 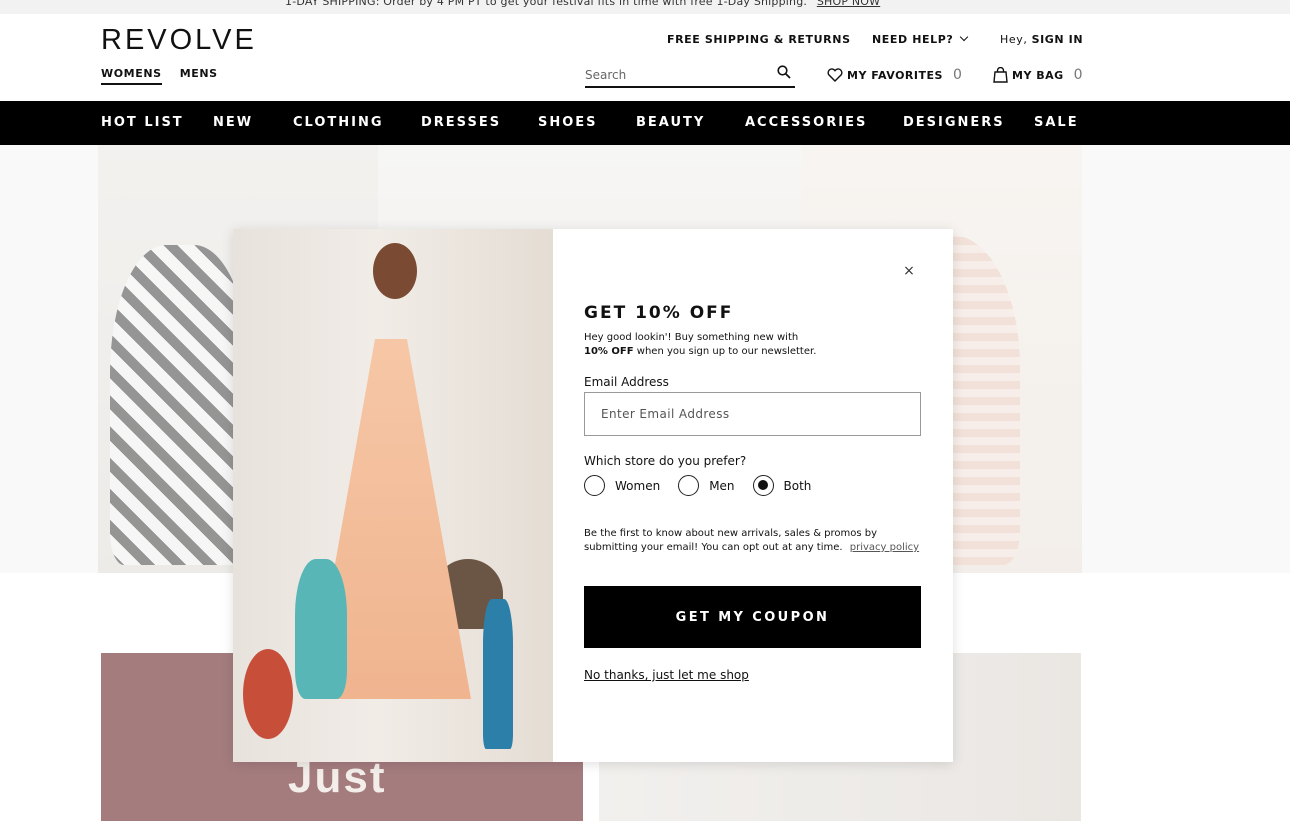 What do you see at coordinates (675, 75) in the screenshot?
I see `search-input` at bounding box center [675, 75].